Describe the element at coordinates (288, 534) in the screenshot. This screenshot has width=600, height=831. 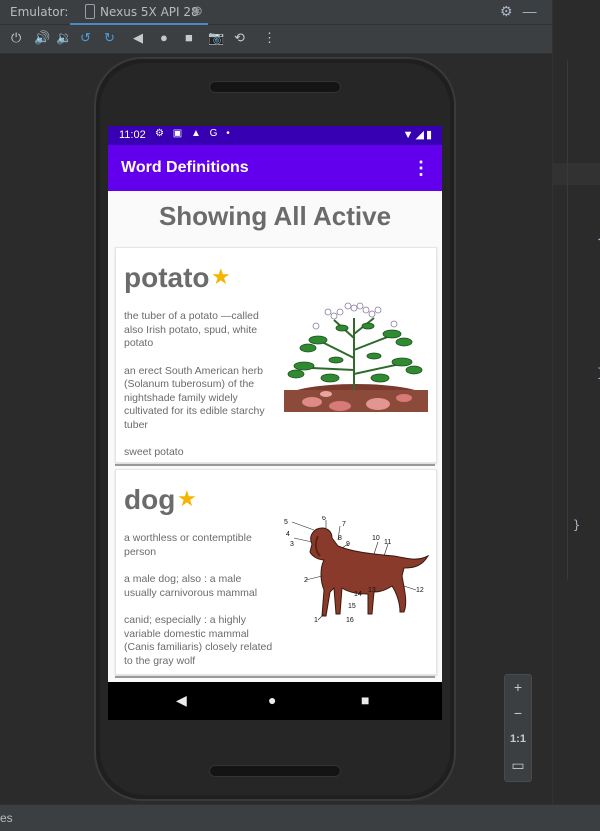
I see `diagram-label: 4` at that location.